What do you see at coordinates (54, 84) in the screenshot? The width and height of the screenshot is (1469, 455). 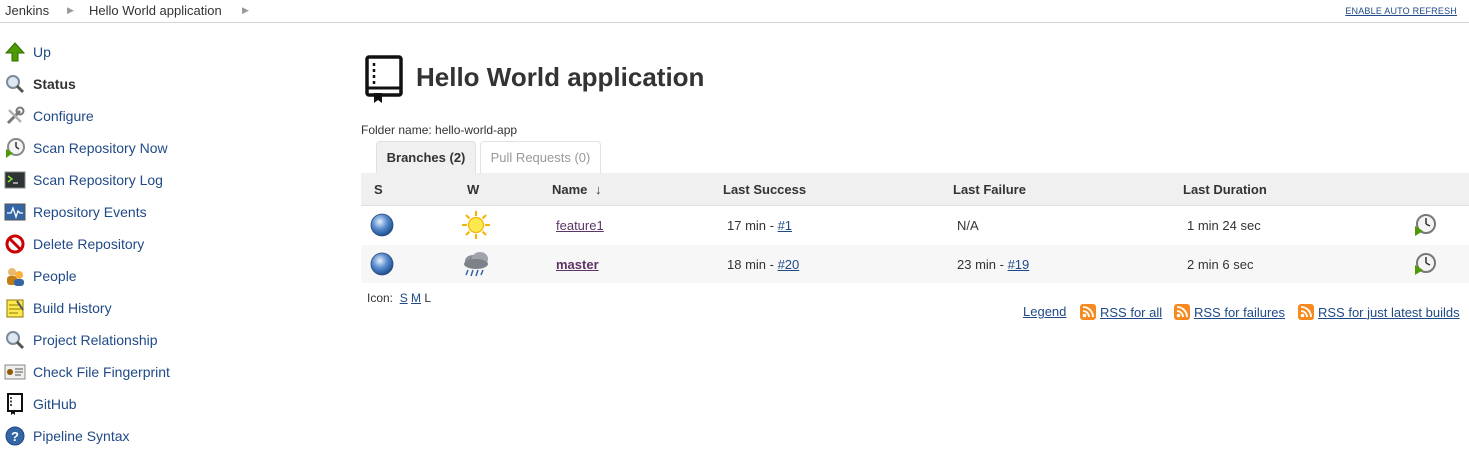 I see `task-label: Status` at bounding box center [54, 84].